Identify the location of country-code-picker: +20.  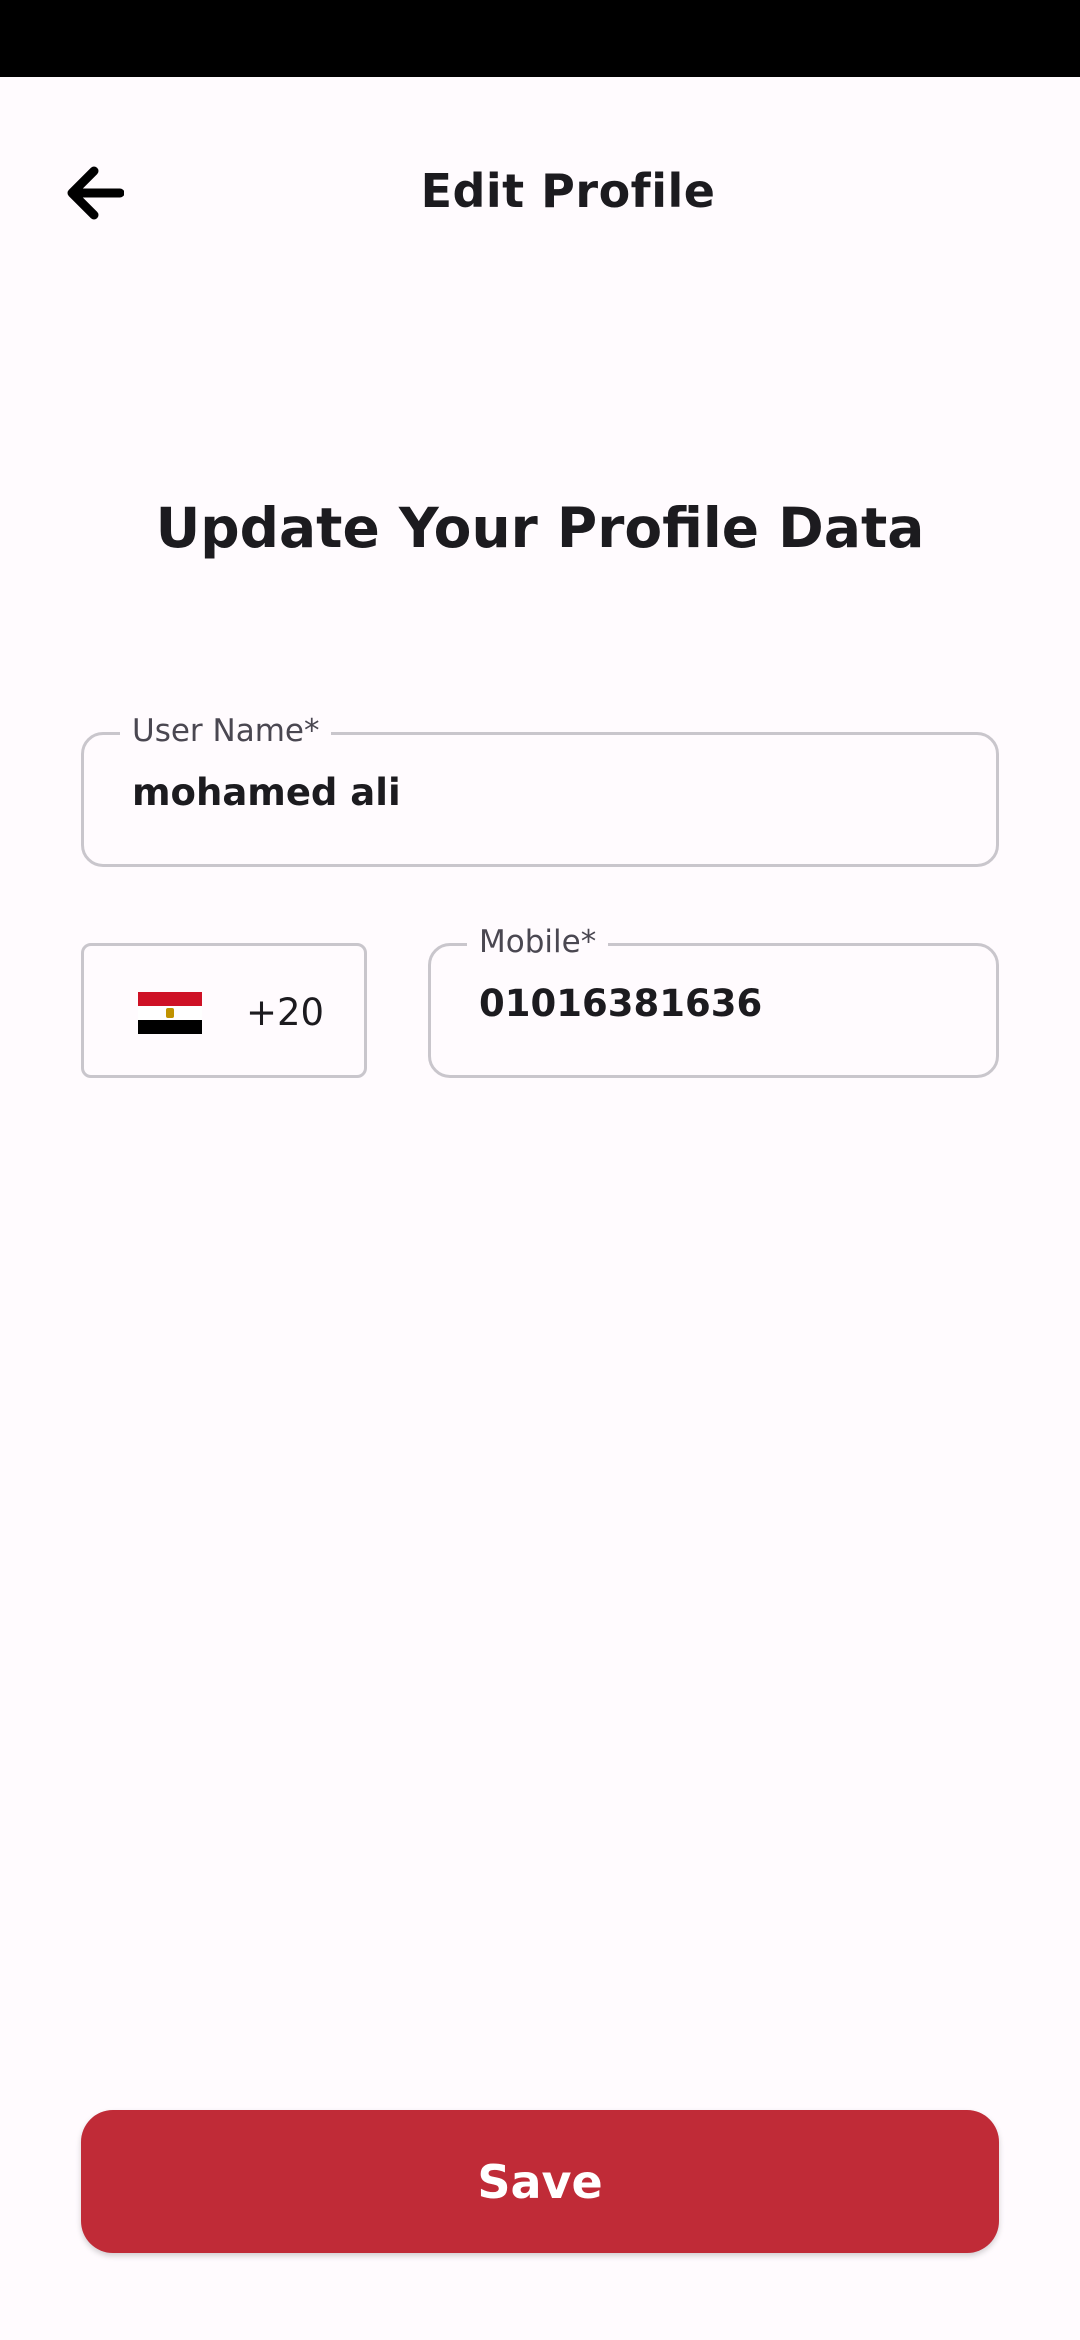
(224, 1010).